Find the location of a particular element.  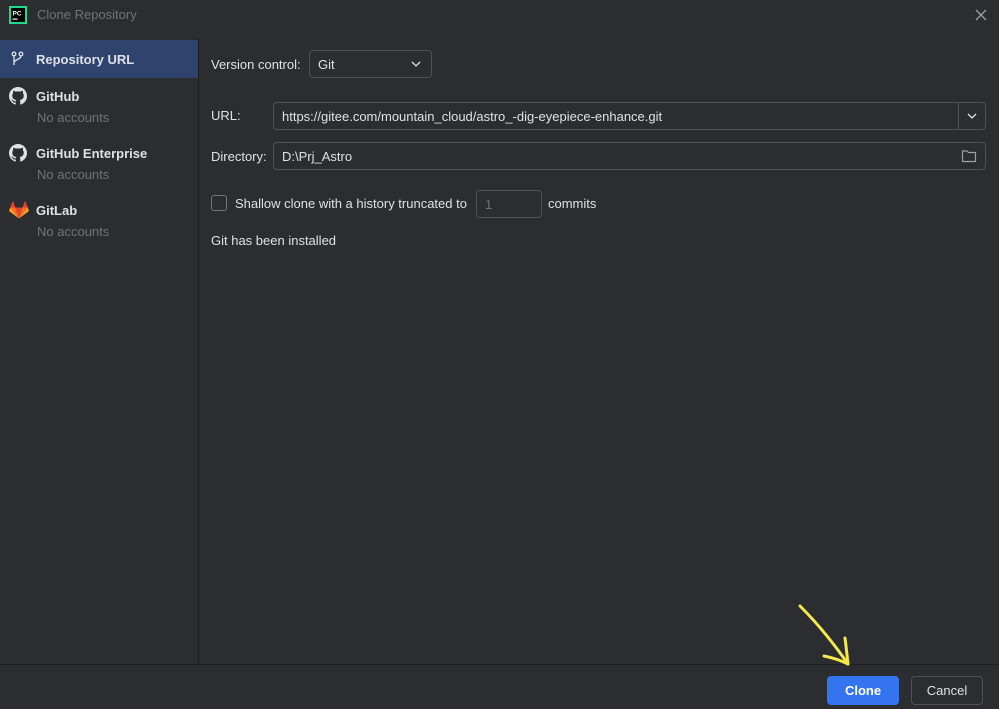

url-label: URL: is located at coordinates (226, 115).